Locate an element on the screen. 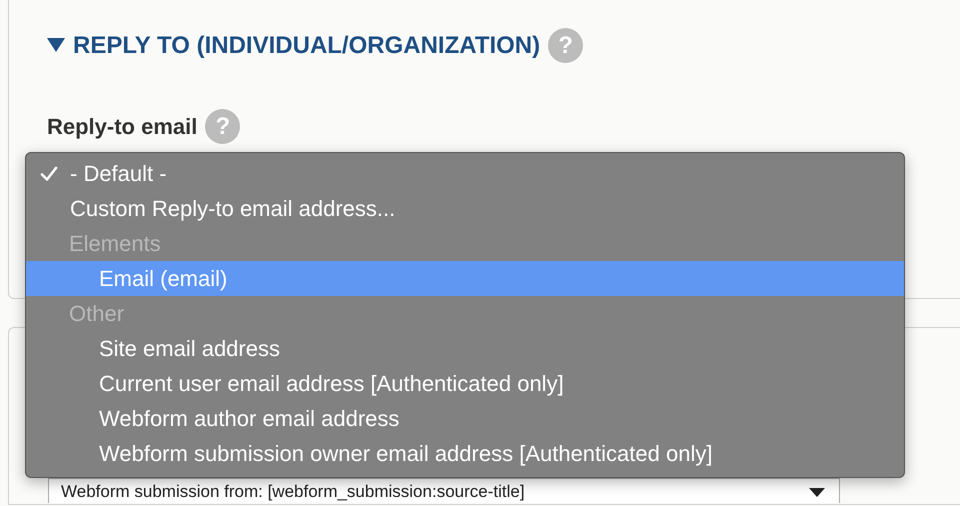 The image size is (960, 506). field-label: Reply-to email is located at coordinates (122, 127).